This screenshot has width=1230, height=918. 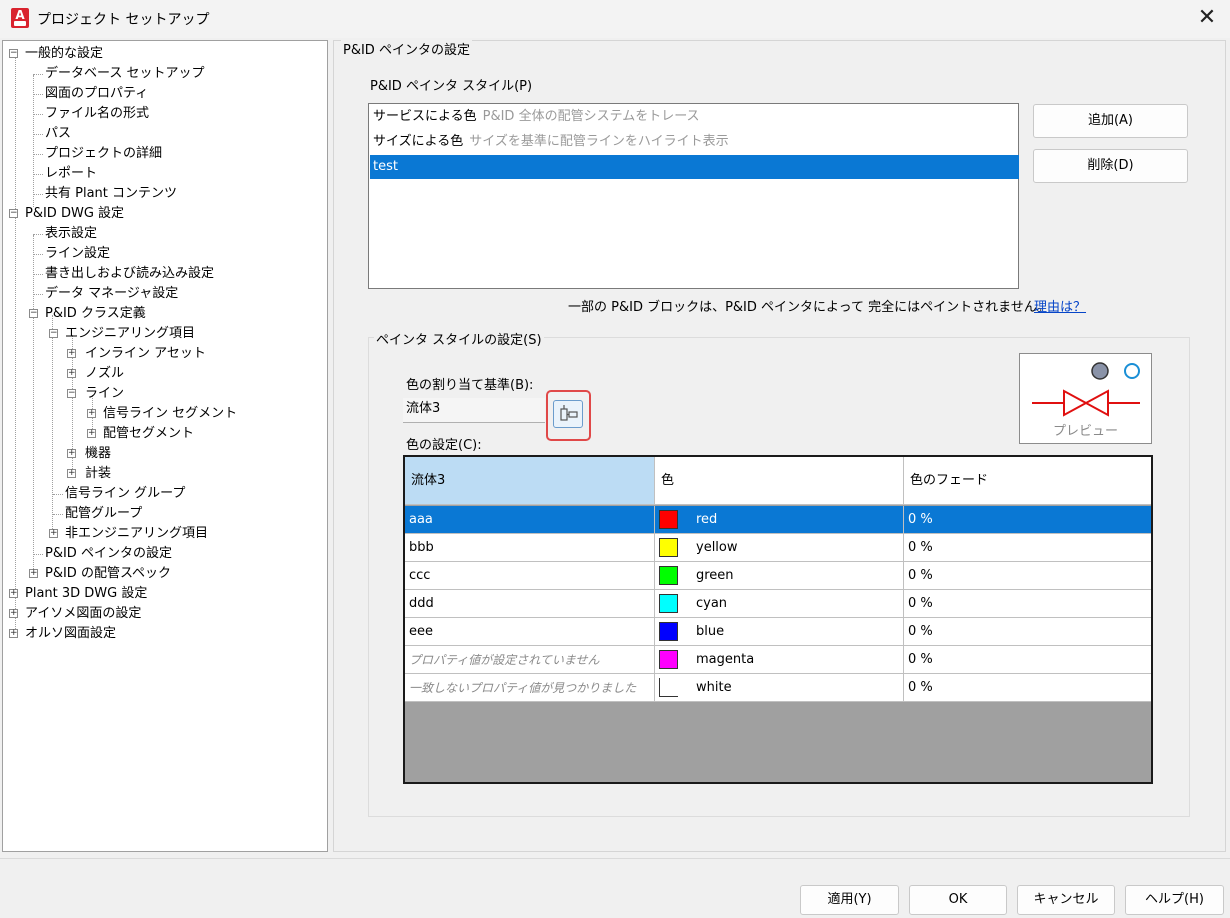 I want to click on tree-item: P&ID クラス定義, so click(x=95, y=314).